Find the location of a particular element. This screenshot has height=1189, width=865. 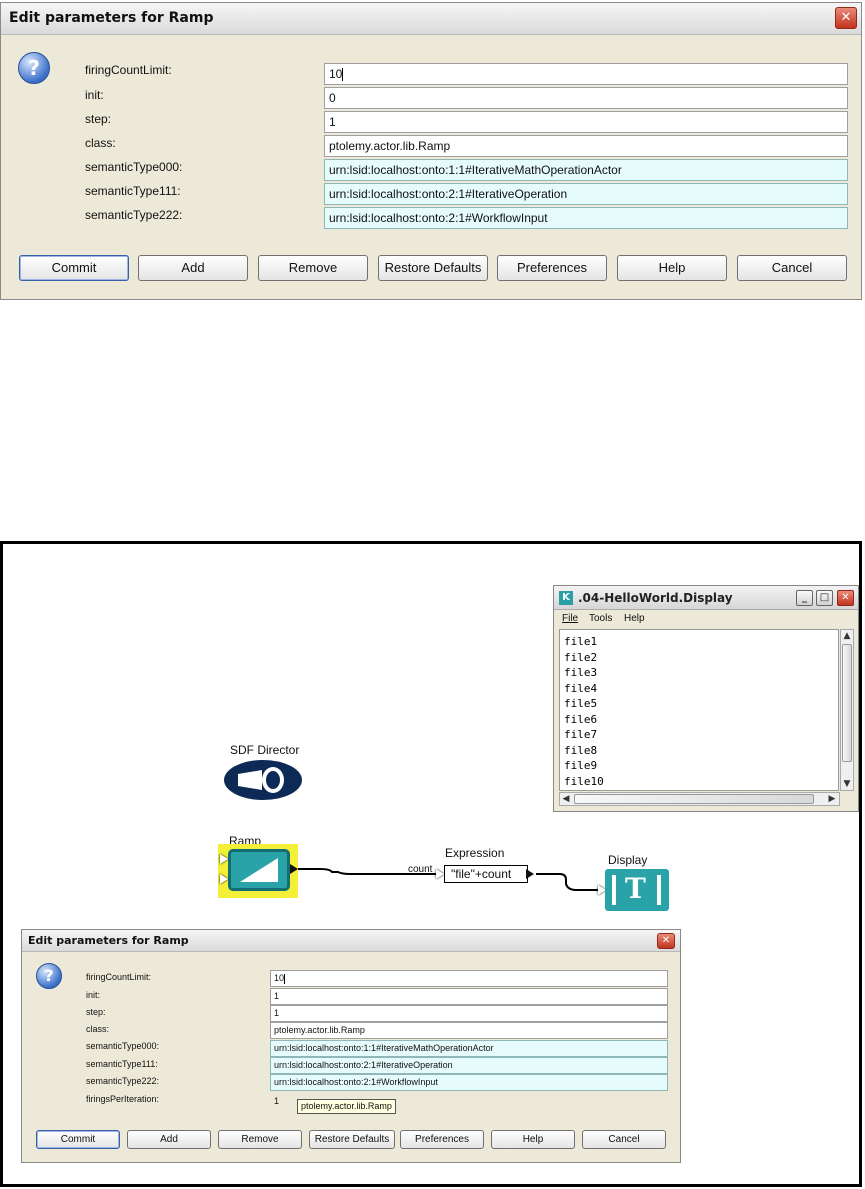

text-cursor is located at coordinates (285, 978).